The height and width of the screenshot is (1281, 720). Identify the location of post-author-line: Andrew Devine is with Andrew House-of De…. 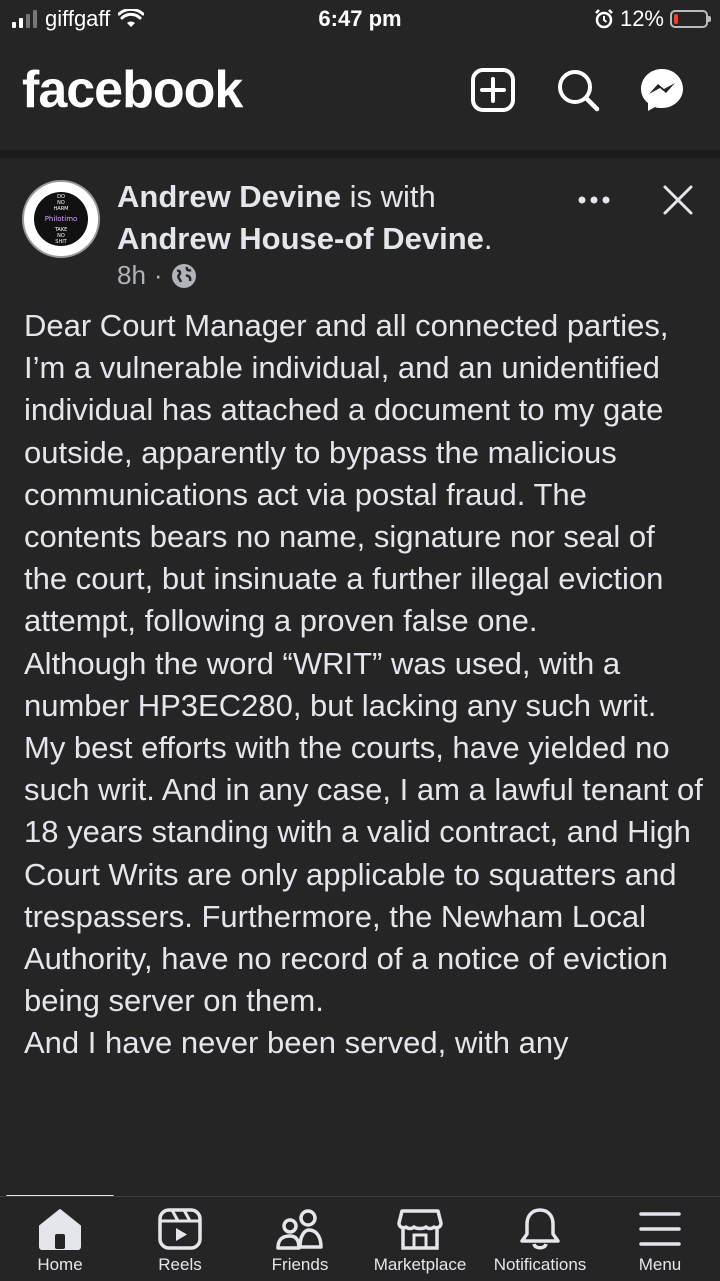
(305, 217).